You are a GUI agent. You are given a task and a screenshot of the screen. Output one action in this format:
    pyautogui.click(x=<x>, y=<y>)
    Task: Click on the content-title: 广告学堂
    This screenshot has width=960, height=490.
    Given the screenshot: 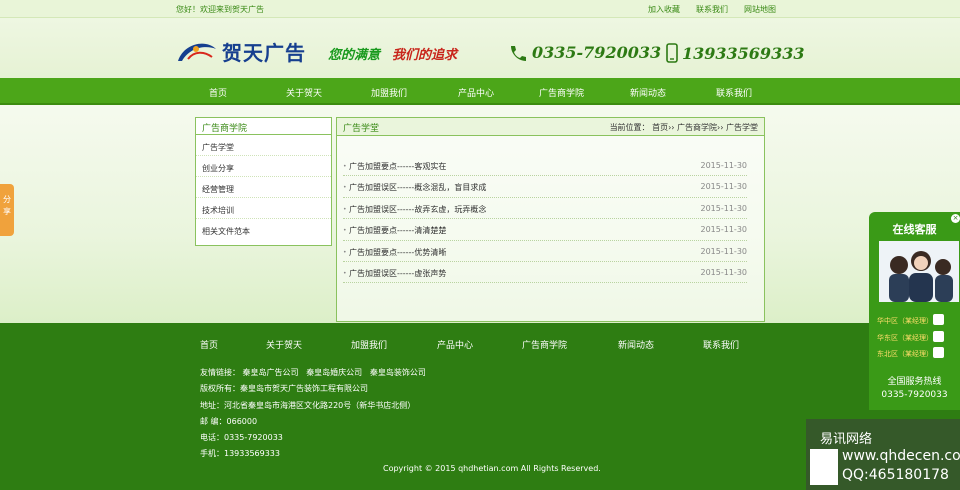 What is the action you would take?
    pyautogui.click(x=361, y=129)
    